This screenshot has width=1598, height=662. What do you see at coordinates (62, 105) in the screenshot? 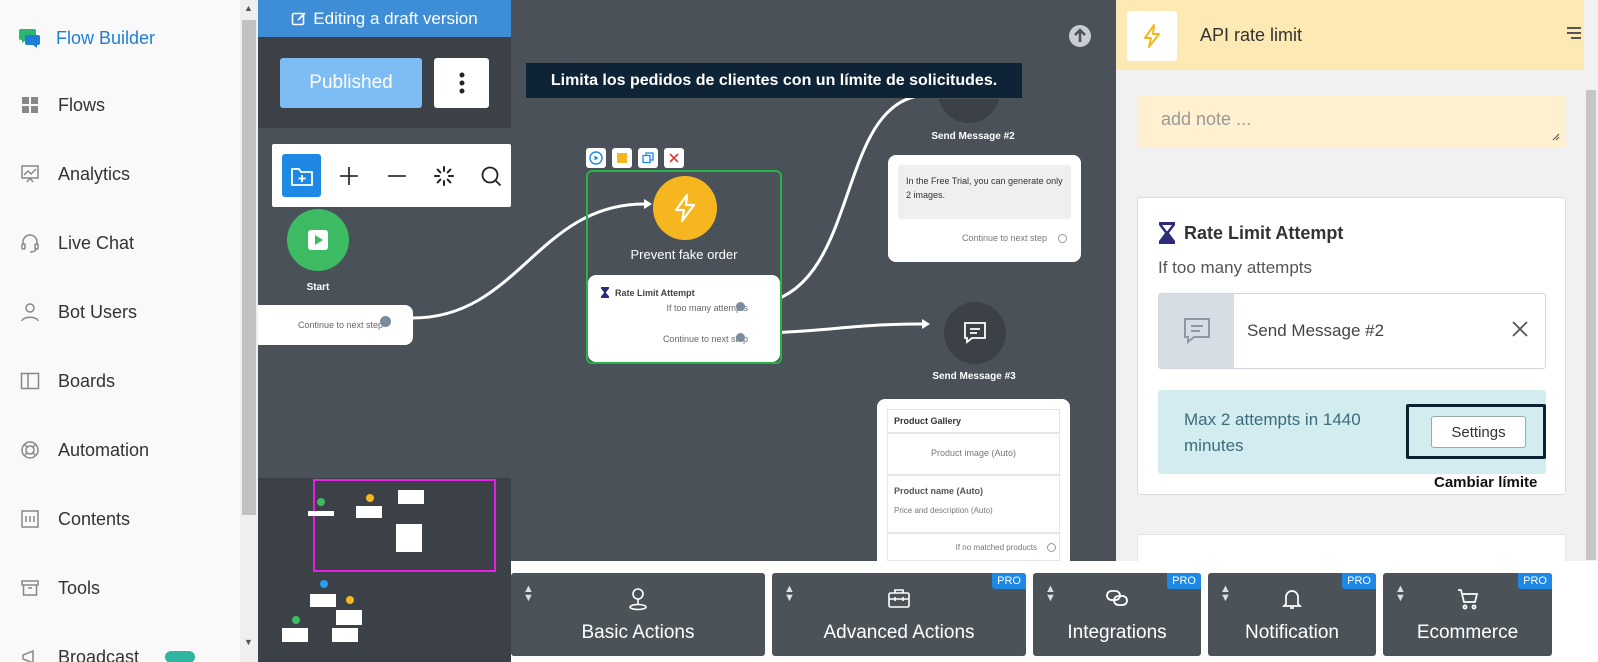
I see `sidebar-item-flows: Flows` at bounding box center [62, 105].